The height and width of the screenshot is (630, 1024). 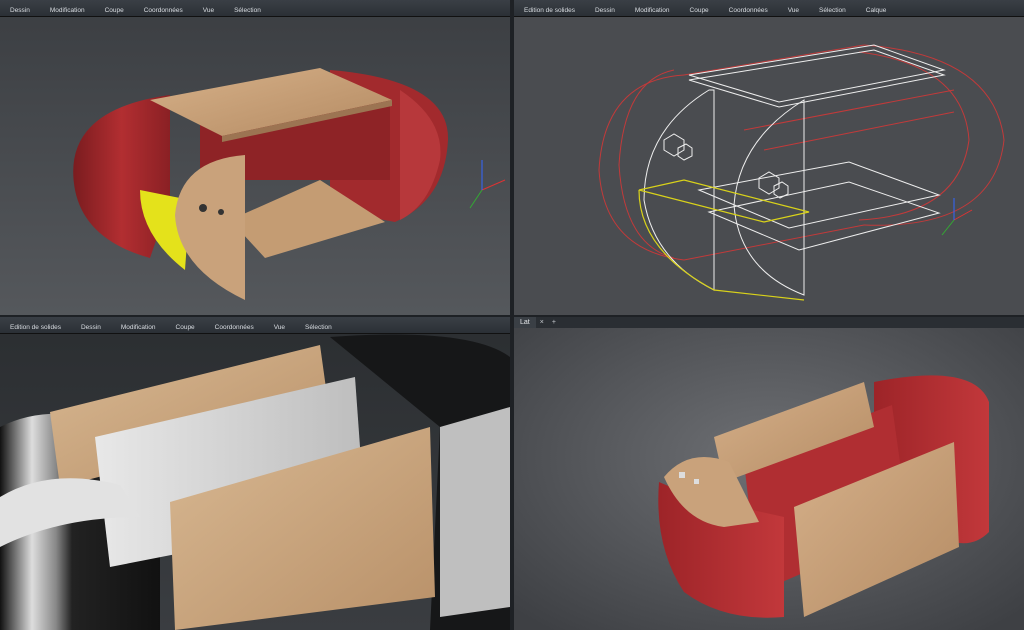 What do you see at coordinates (769, 322) in the screenshot?
I see `drawing-tab-bar: Lat × +` at bounding box center [769, 322].